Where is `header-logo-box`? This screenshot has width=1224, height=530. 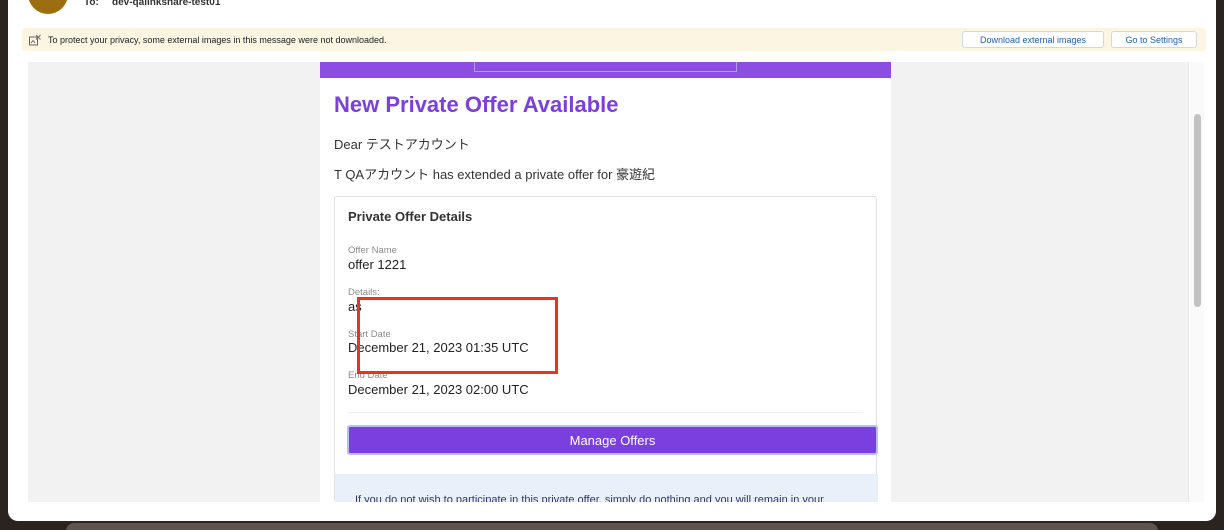
header-logo-box is located at coordinates (605, 67).